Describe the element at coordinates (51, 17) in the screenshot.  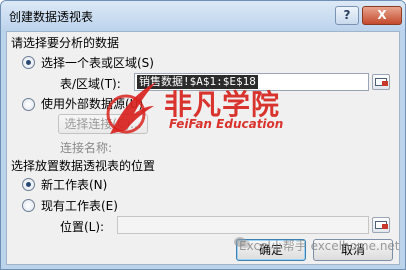
I see `dialog-title: 创建数据透视表` at that location.